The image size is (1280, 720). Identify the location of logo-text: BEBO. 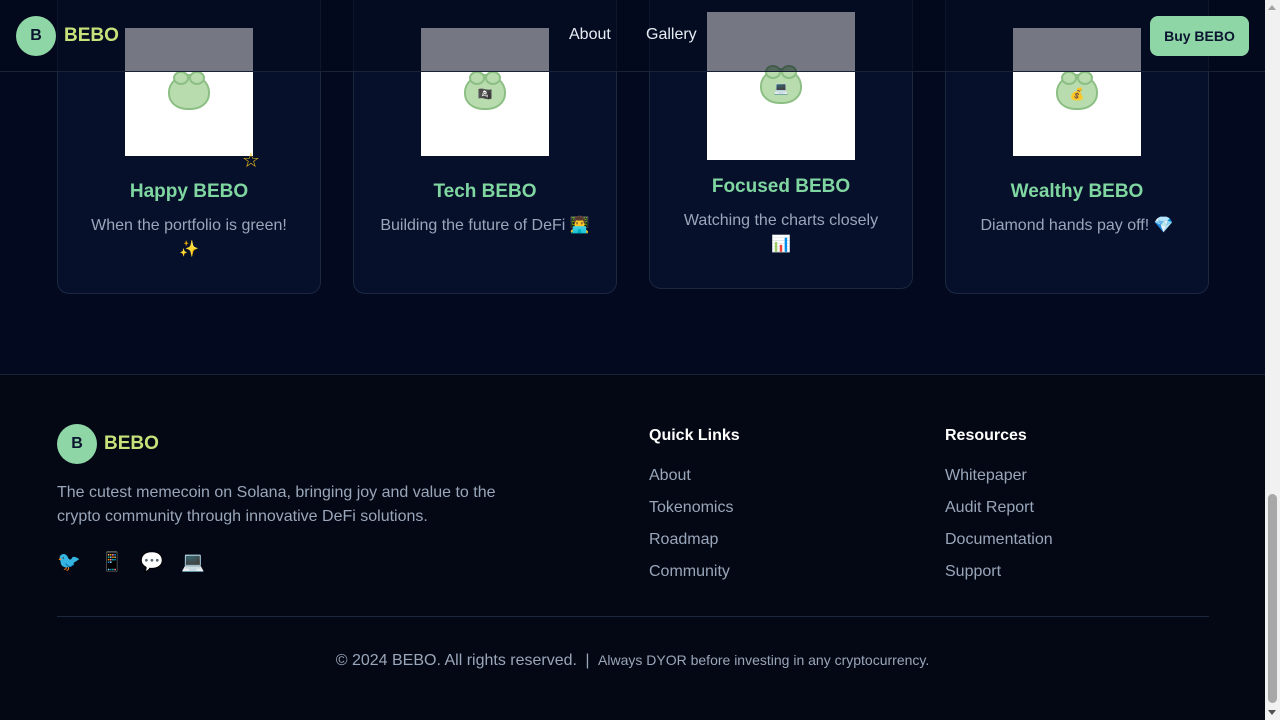
(91, 36).